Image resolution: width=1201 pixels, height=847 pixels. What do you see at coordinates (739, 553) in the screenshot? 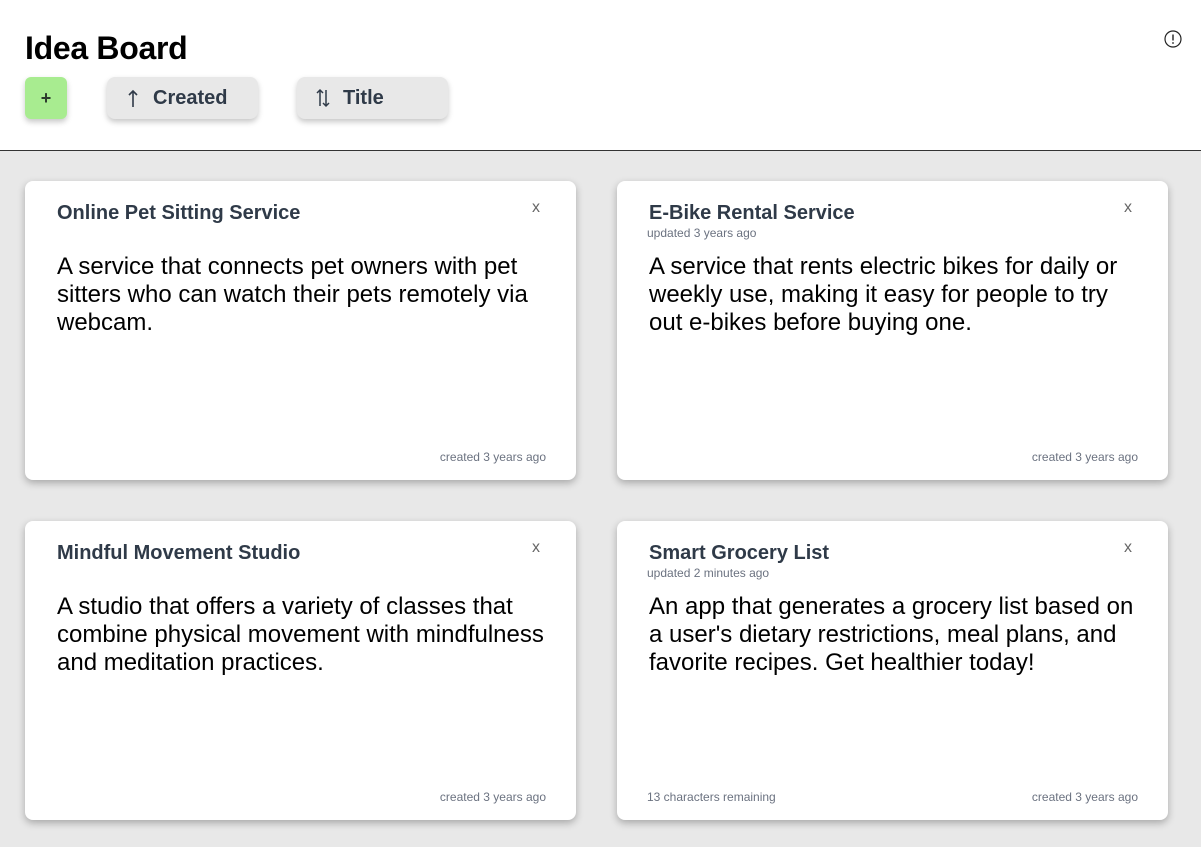
I see `idea-title: Smart Grocery List` at bounding box center [739, 553].